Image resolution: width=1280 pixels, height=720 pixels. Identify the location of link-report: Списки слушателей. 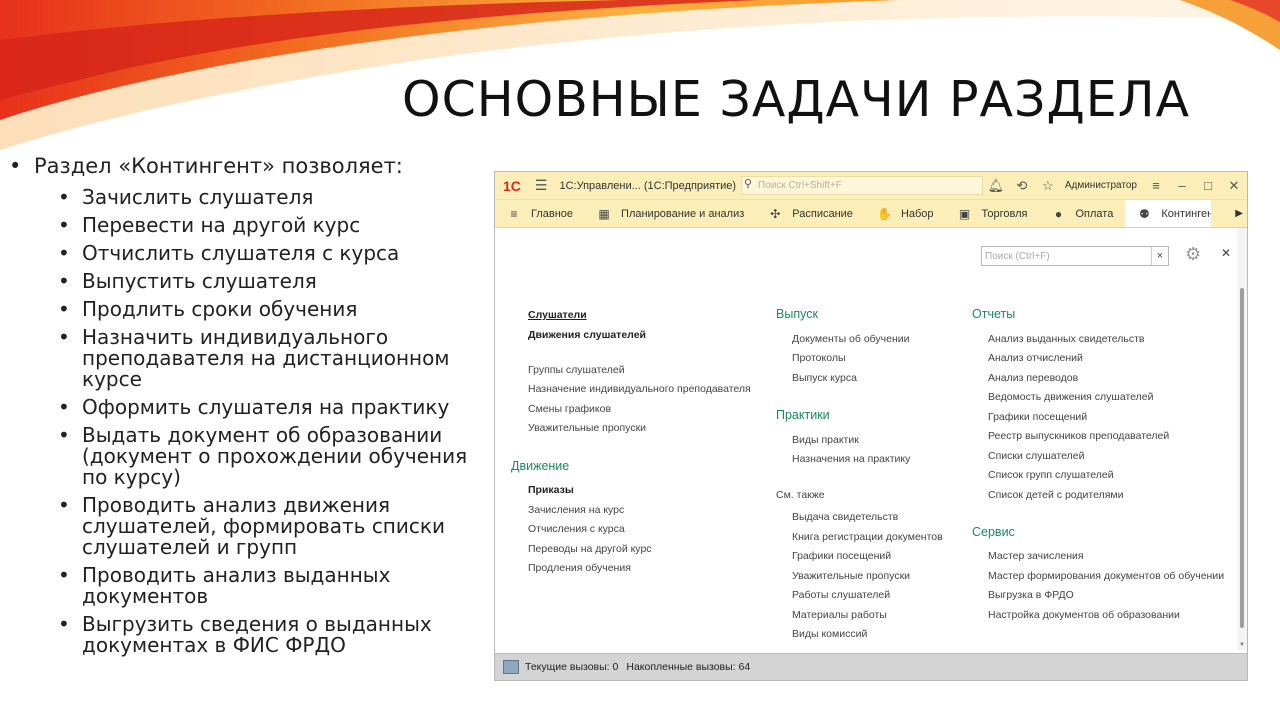
(1036, 456).